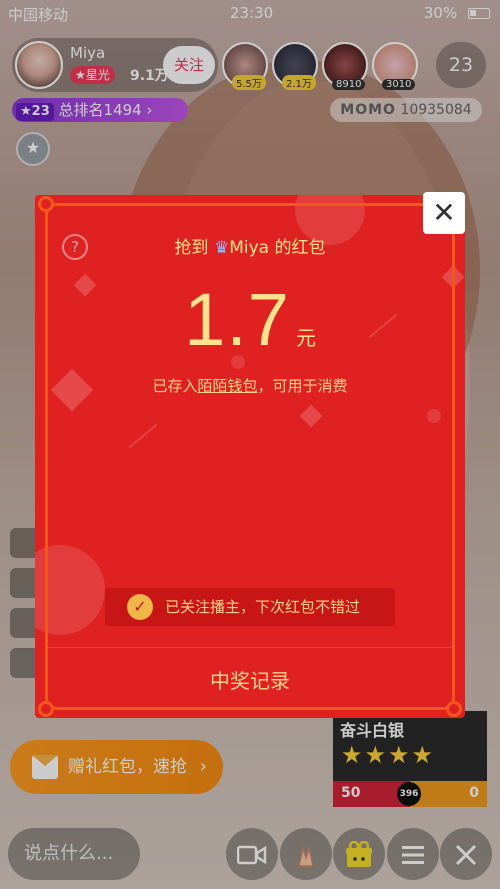 This screenshot has width=500, height=889. What do you see at coordinates (444, 213) in the screenshot?
I see `close-modal-button: ✕` at bounding box center [444, 213].